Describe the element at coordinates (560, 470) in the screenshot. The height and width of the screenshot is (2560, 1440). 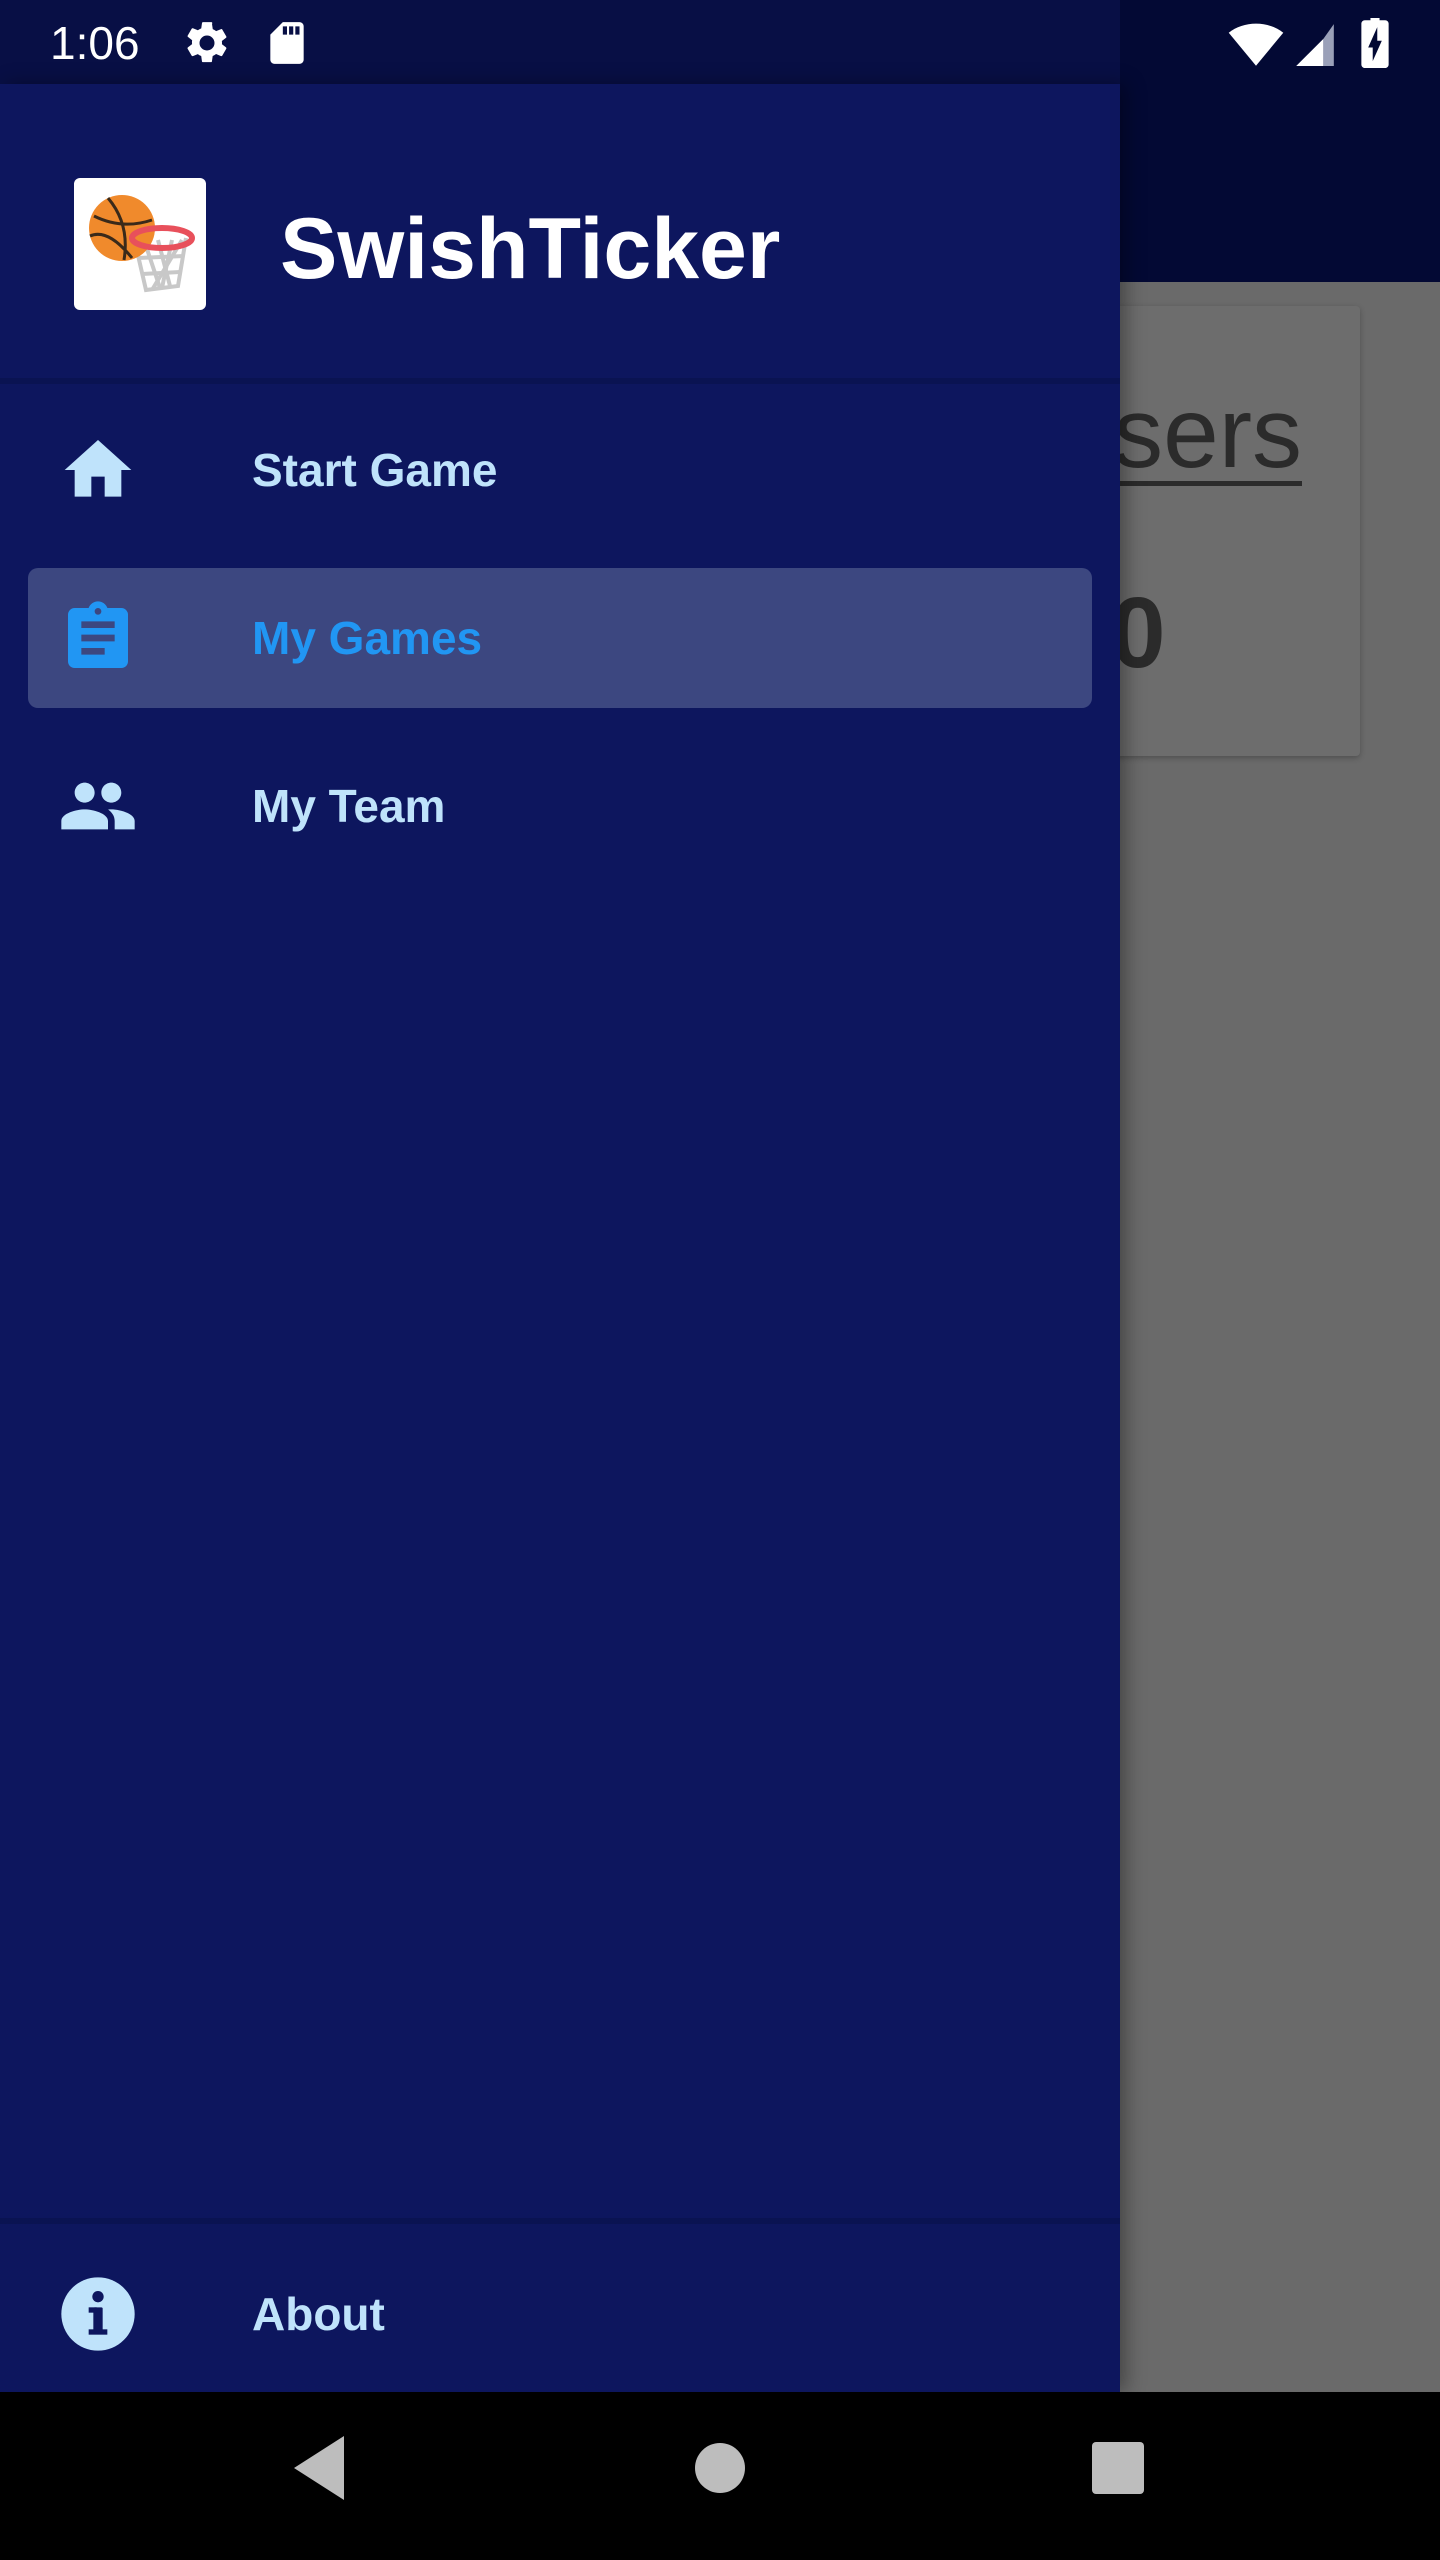
I see `nav-item-start-game: Start Game` at that location.